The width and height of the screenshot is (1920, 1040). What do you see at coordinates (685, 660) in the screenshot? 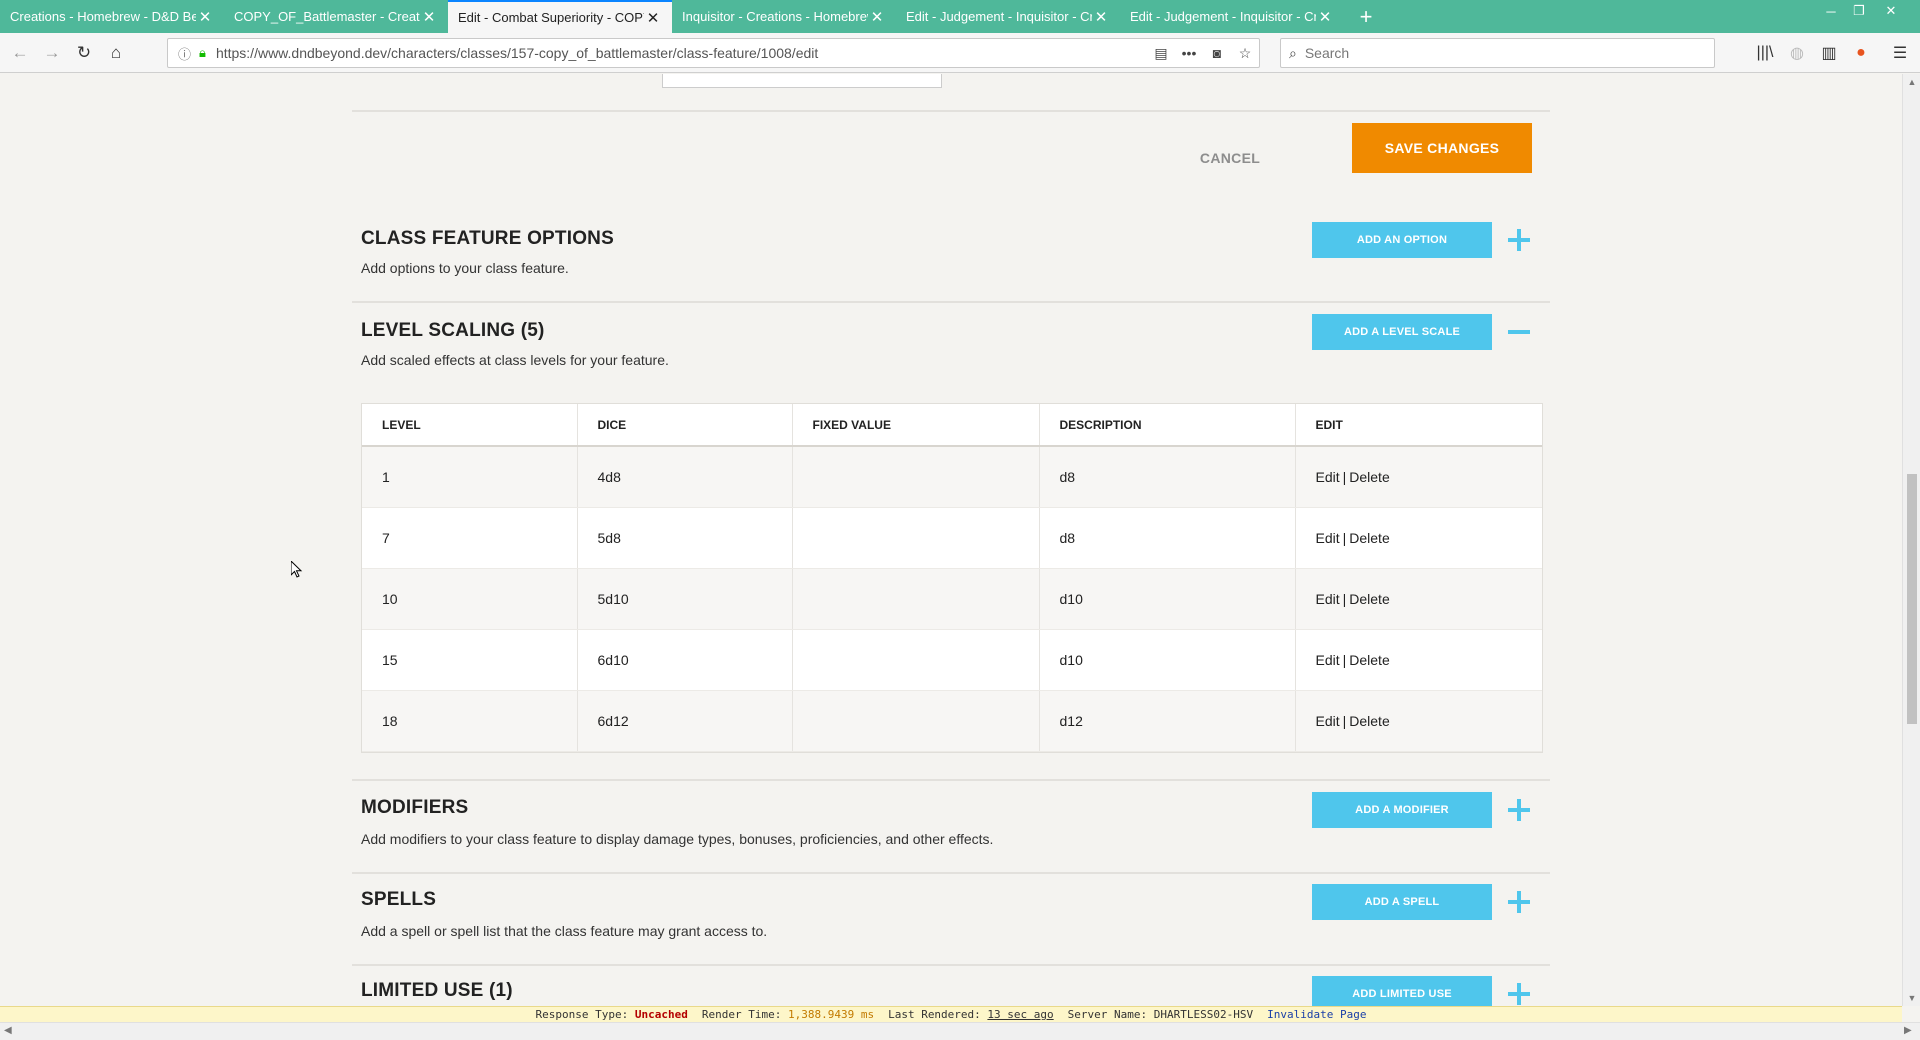
I see `cell-dice: 6d10` at bounding box center [685, 660].